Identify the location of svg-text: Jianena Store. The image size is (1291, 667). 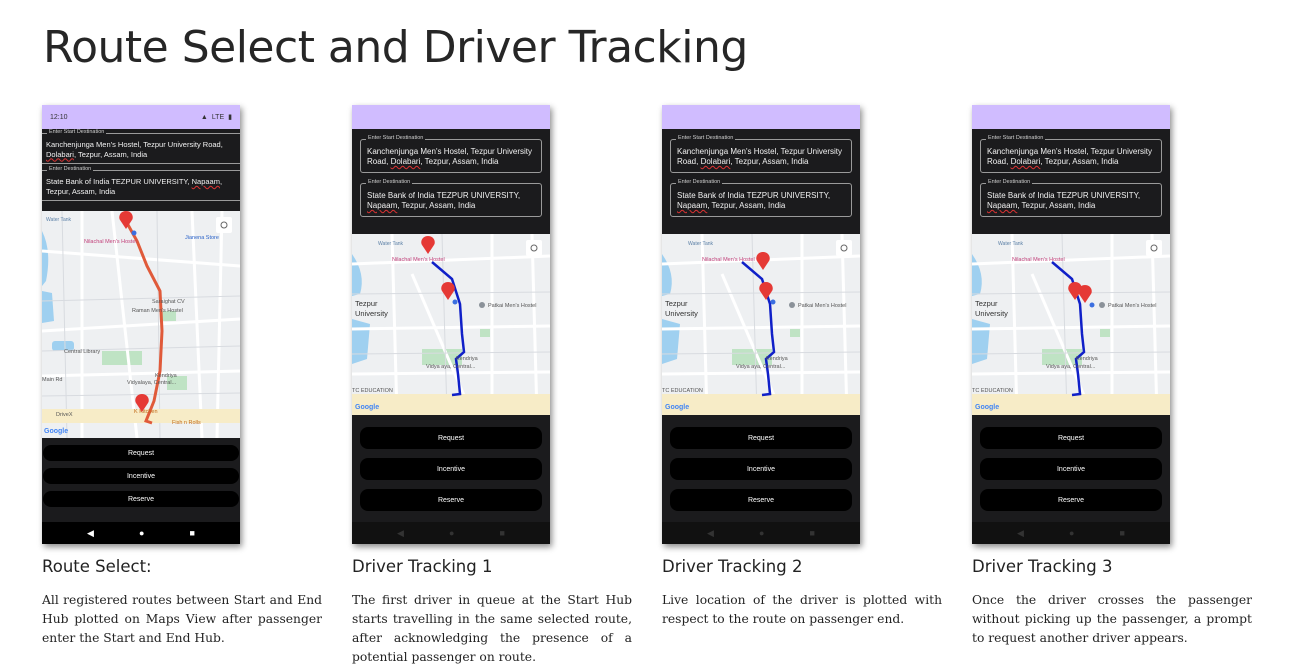
(202, 238).